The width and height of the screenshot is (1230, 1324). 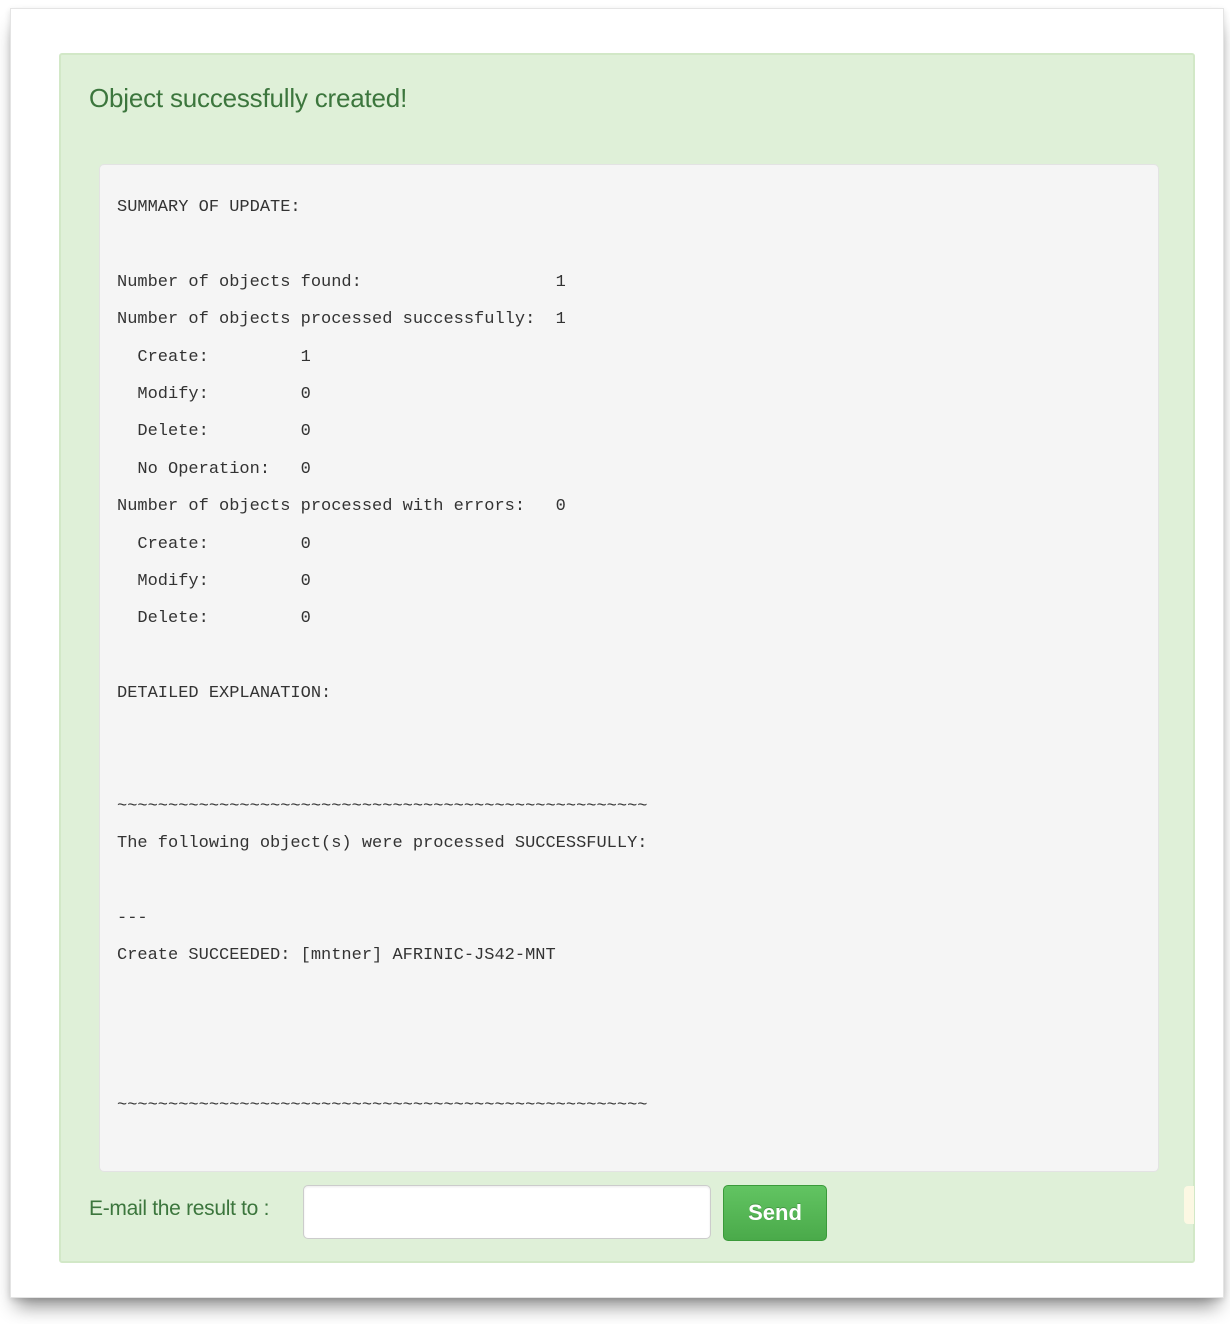 What do you see at coordinates (1189, 1205) in the screenshot?
I see `edge-fragment` at bounding box center [1189, 1205].